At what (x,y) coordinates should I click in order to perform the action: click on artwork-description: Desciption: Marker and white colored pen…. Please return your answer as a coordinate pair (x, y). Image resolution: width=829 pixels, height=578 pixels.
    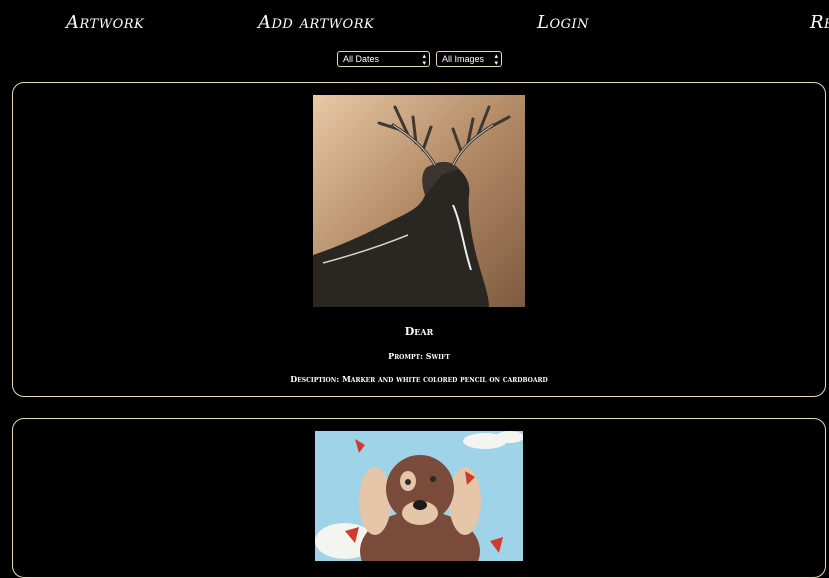
    Looking at the image, I should click on (419, 379).